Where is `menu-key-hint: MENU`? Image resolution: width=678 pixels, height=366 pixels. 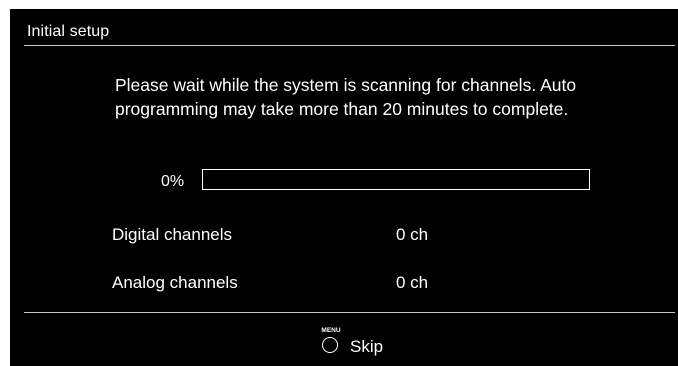
menu-key-hint: MENU is located at coordinates (331, 343).